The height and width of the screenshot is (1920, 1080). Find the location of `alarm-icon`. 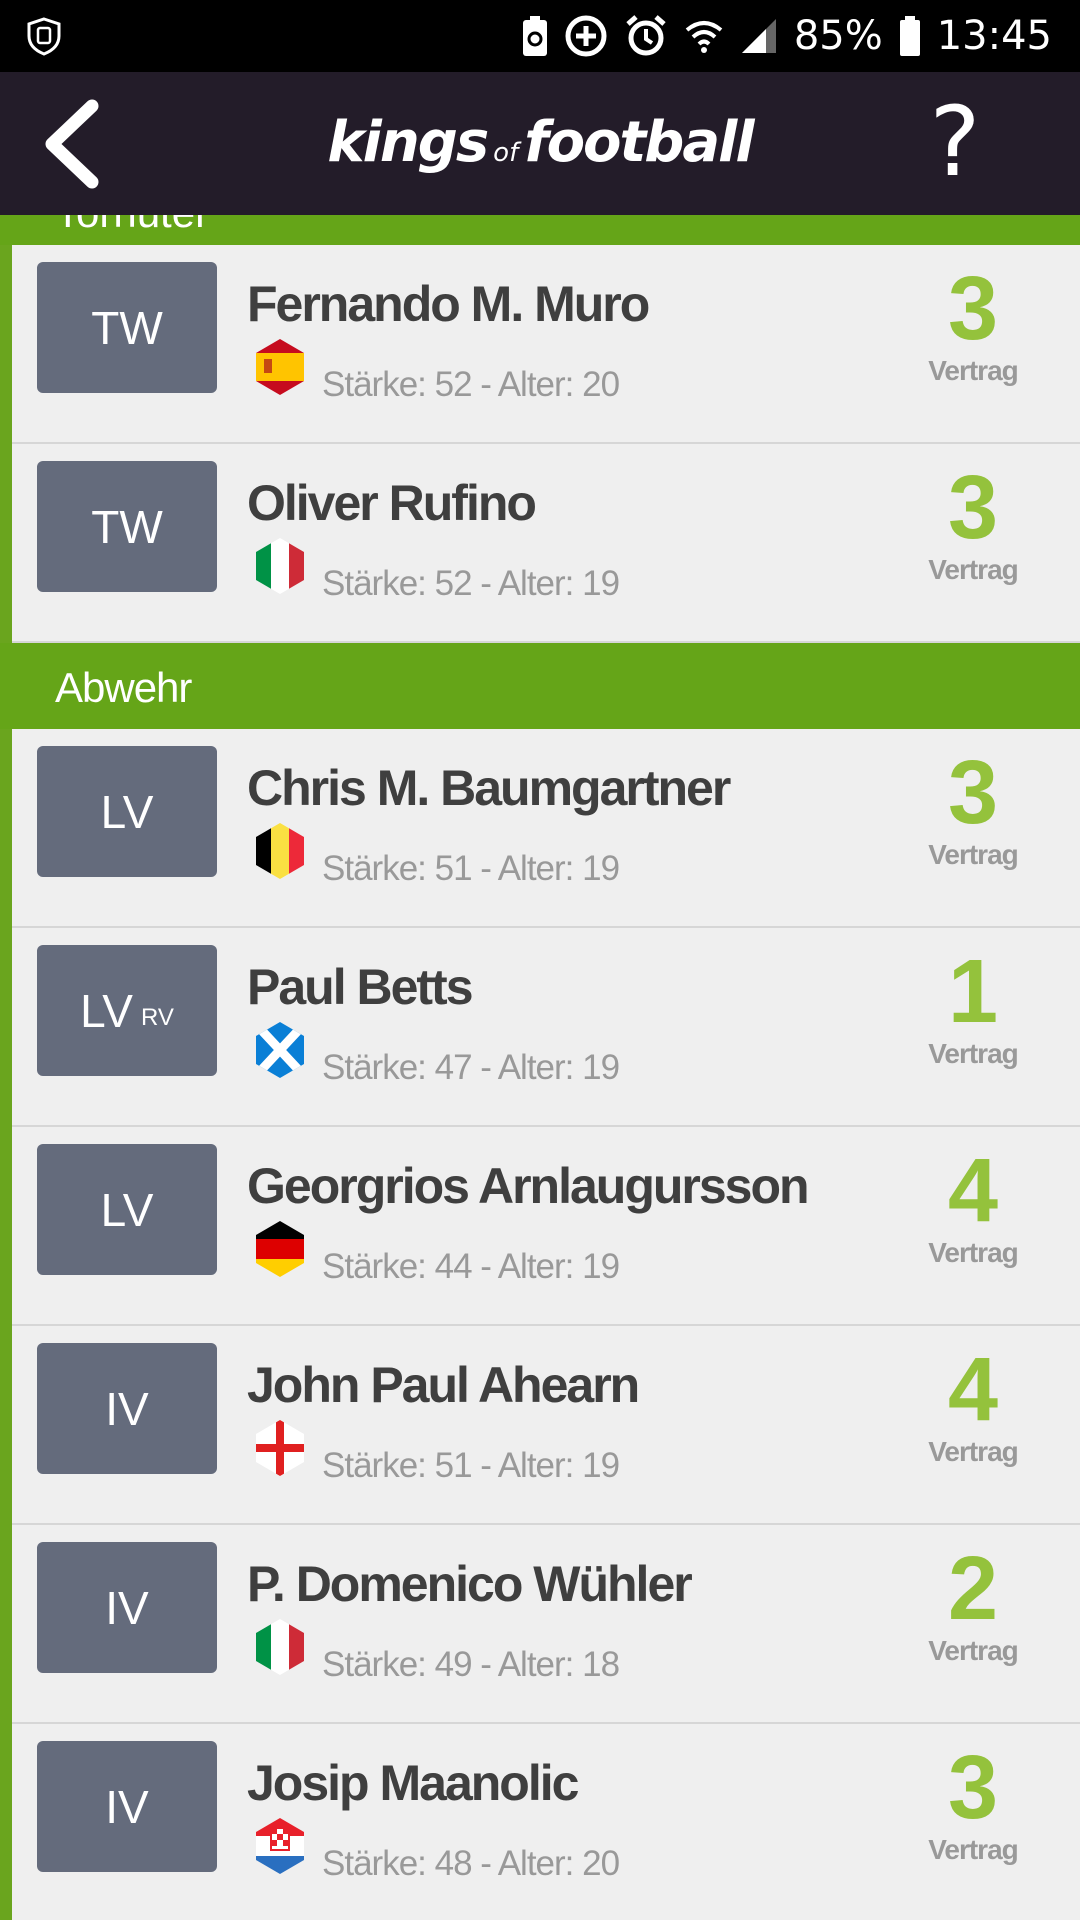

alarm-icon is located at coordinates (646, 36).